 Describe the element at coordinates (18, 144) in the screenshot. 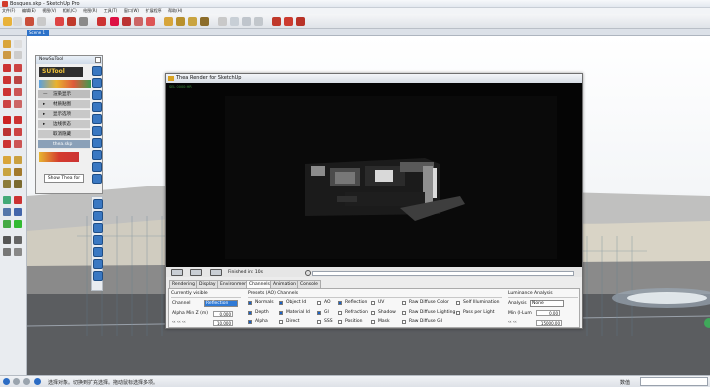

I see `offset-icon` at that location.